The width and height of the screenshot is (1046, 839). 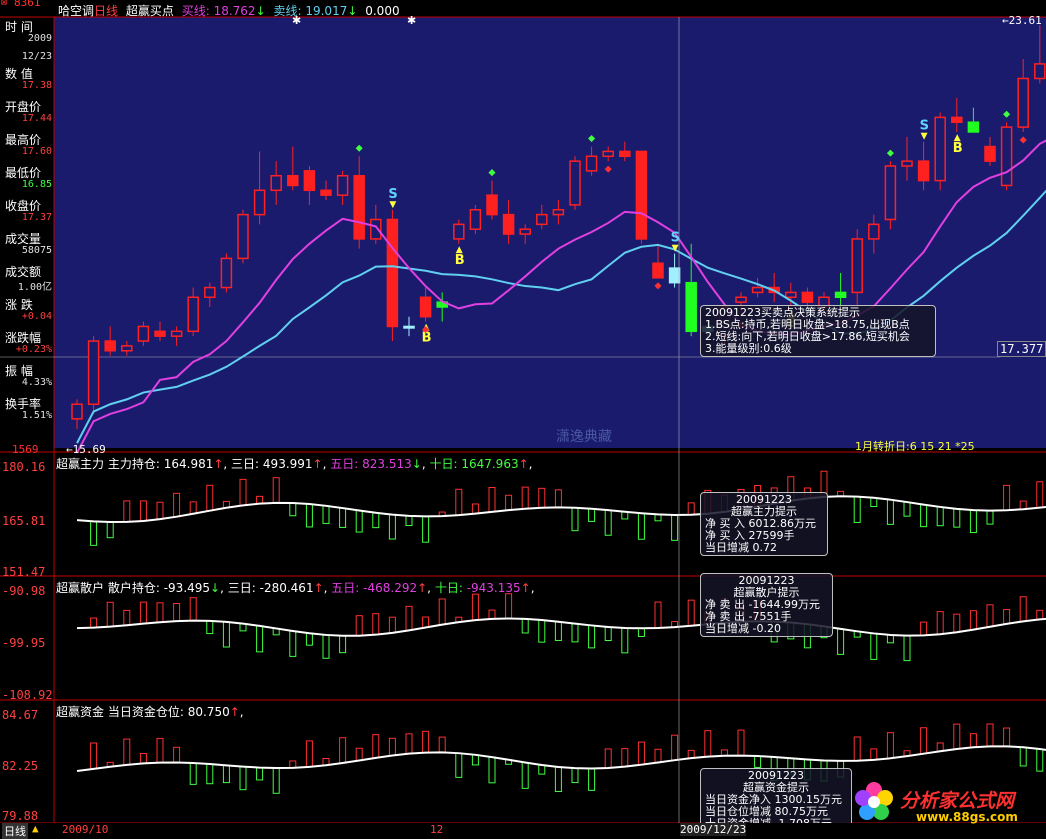 I want to click on flower-logo-icon, so click(x=874, y=801).